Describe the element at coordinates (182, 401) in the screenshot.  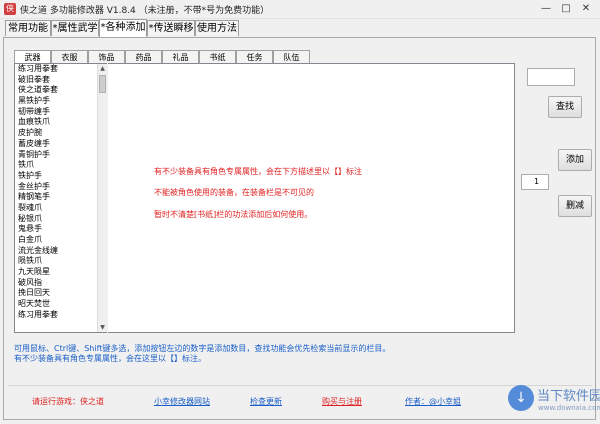
I see `website-link: 小幸修改器网站` at that location.